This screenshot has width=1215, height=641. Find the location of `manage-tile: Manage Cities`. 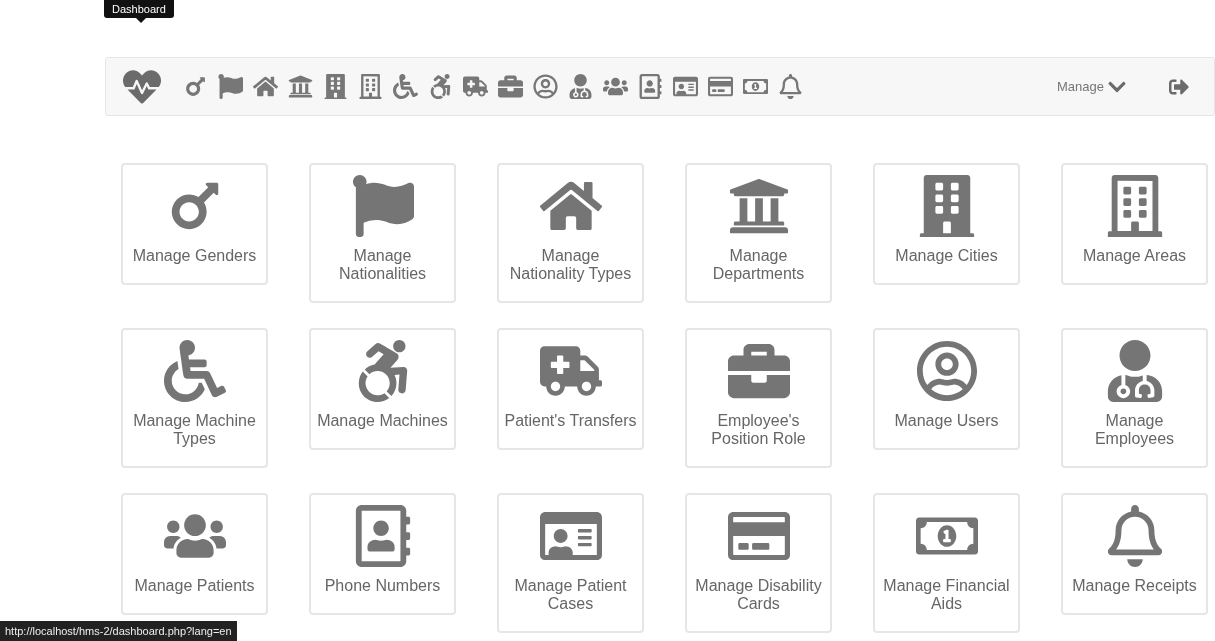

manage-tile: Manage Cities is located at coordinates (946, 224).